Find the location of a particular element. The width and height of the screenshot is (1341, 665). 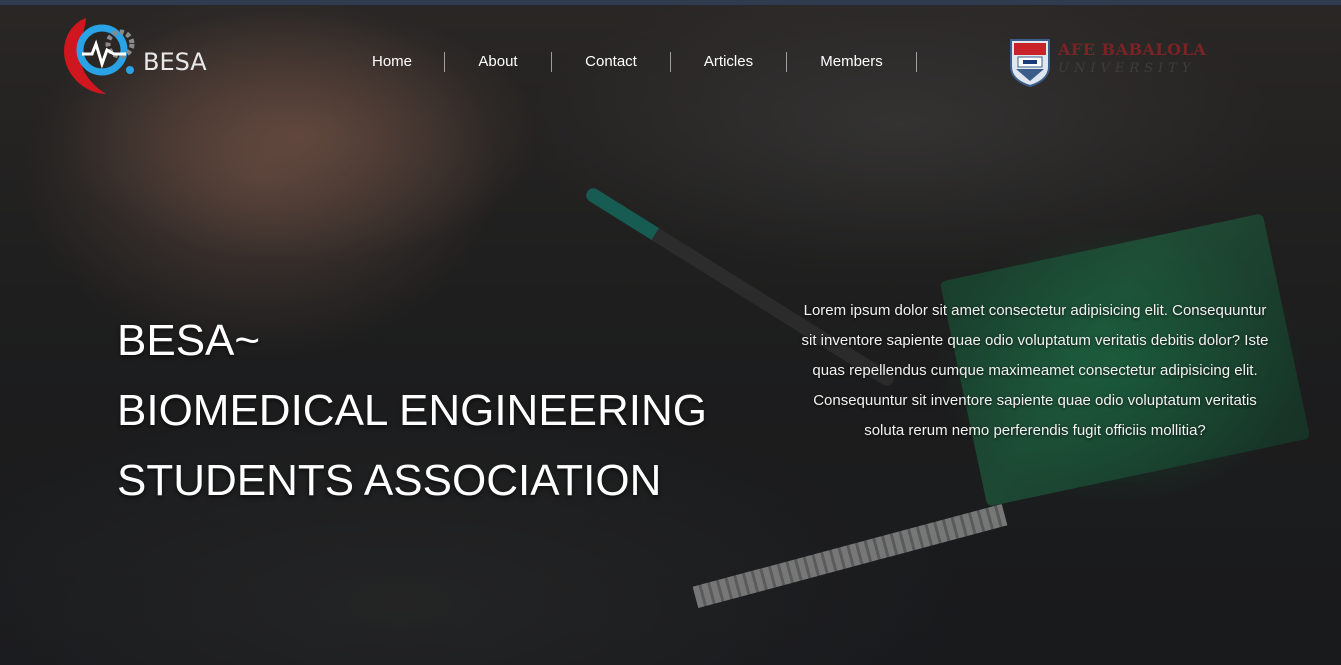

university-name: AFE BABALOLA is located at coordinates (1132, 49).